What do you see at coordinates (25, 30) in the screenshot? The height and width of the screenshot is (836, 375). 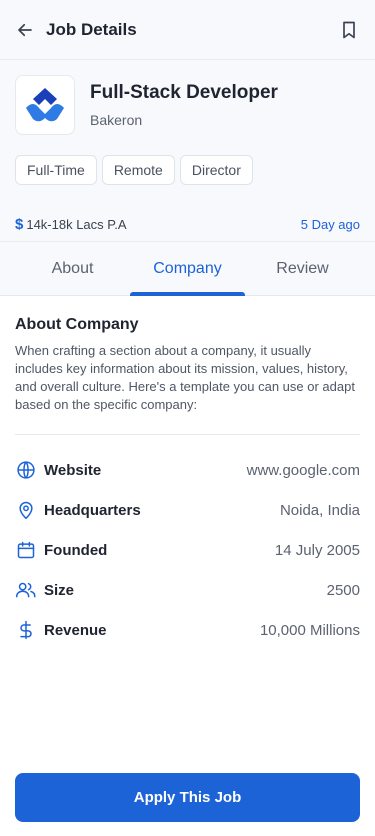 I see `arrow-left-icon` at bounding box center [25, 30].